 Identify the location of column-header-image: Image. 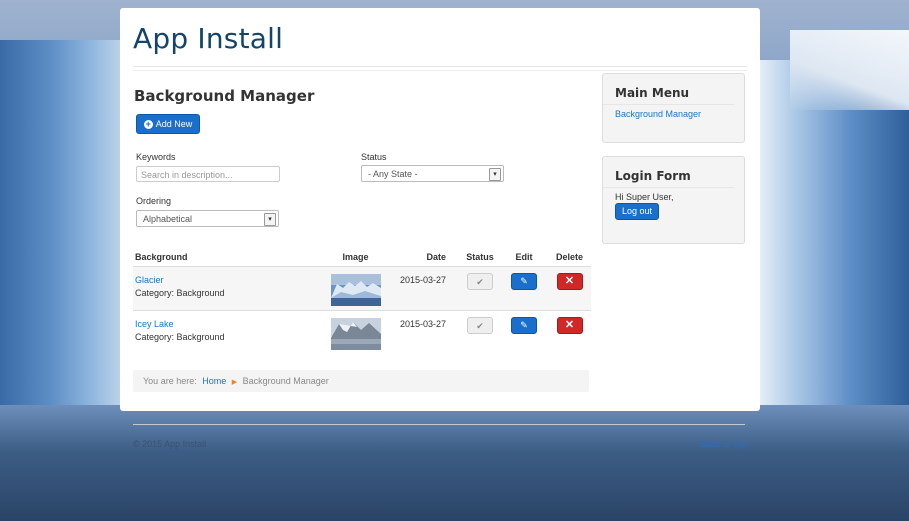
(355, 257).